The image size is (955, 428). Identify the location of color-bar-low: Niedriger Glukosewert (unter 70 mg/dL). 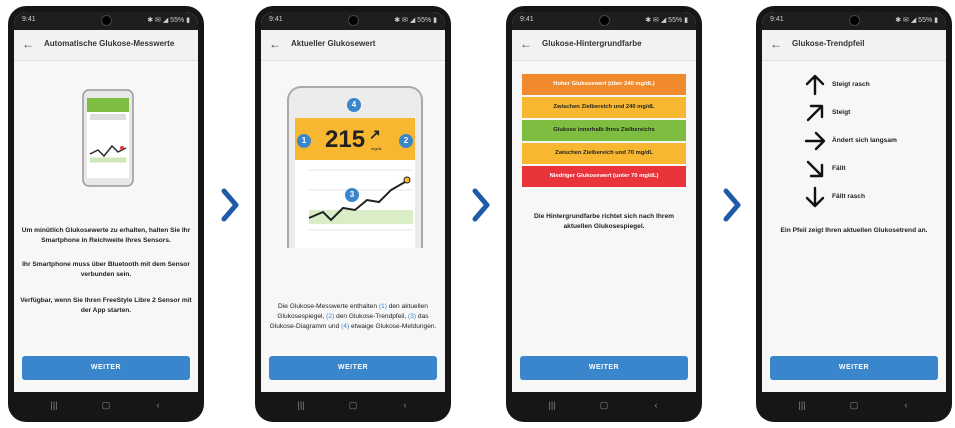
(604, 176).